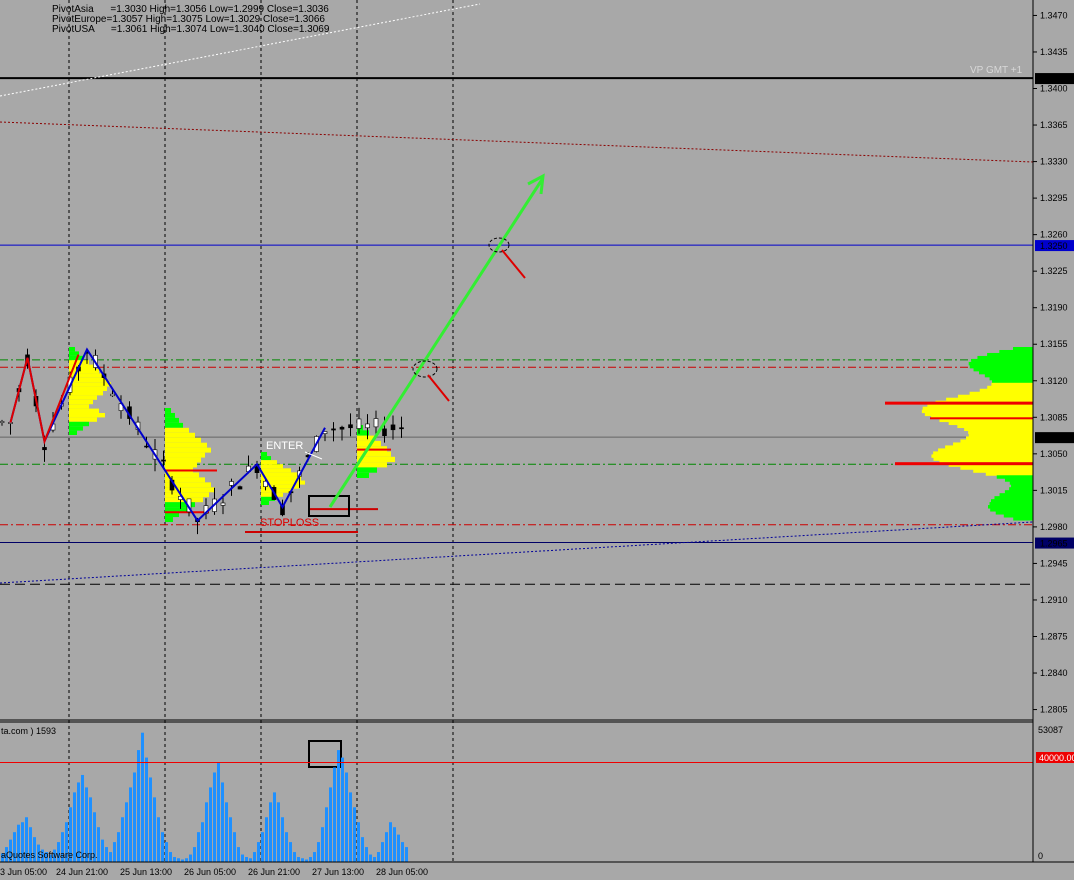 The height and width of the screenshot is (880, 1074). Describe the element at coordinates (28, 731) in the screenshot. I see `volume-title: ta.com ) 1593` at that location.